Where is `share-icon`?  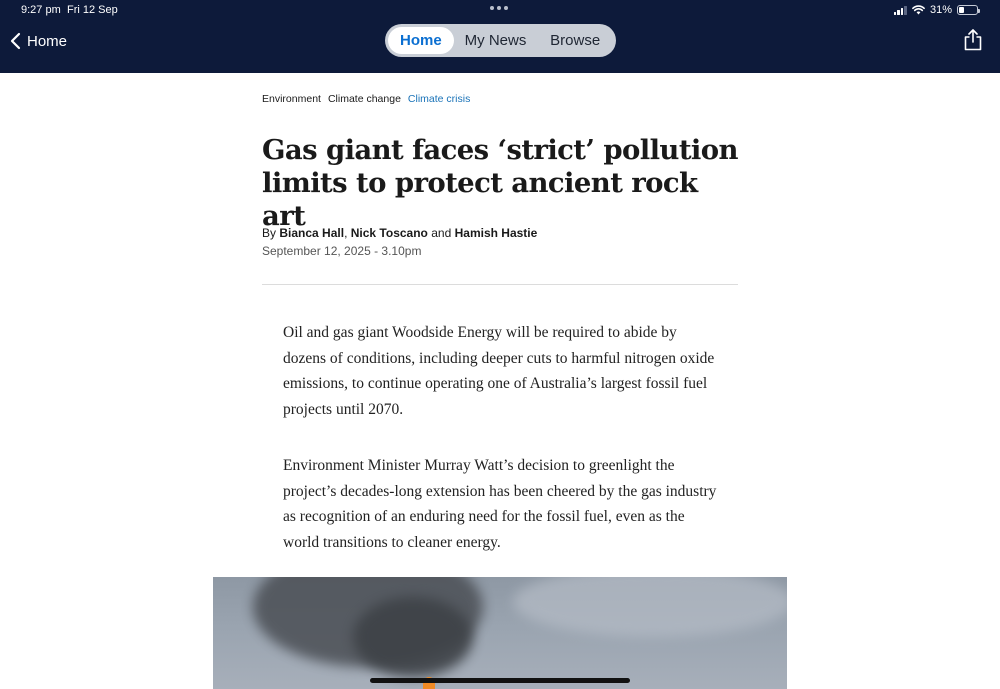
share-icon is located at coordinates (973, 40).